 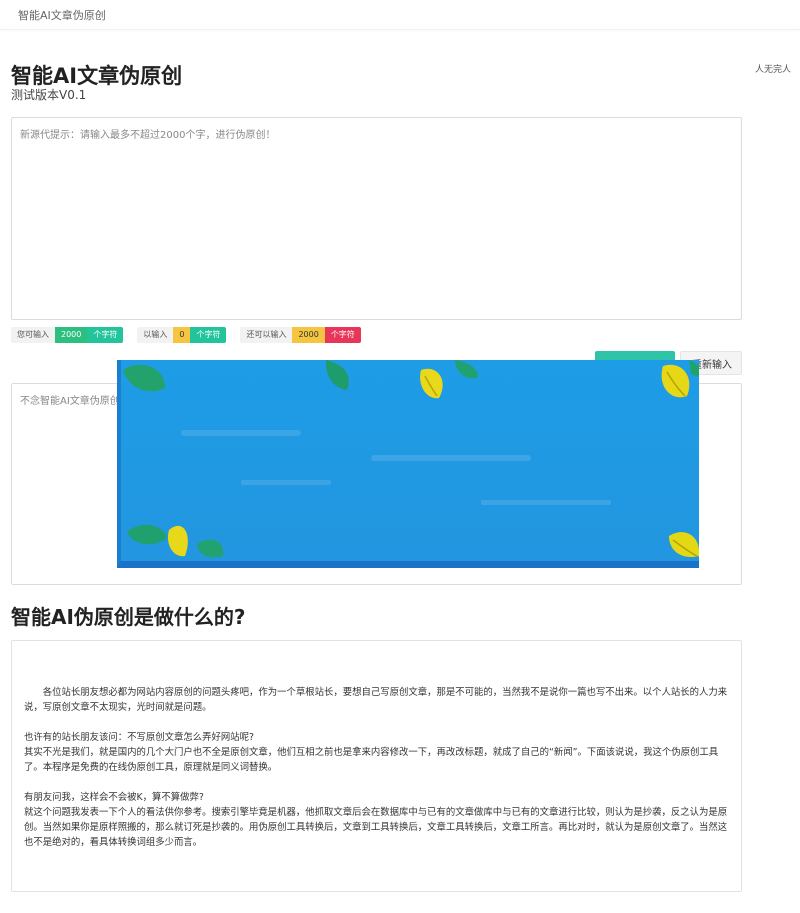 What do you see at coordinates (114, 797) in the screenshot?
I see `article-question: 有朋友问我，这样会不会被K，算不算做弊?` at bounding box center [114, 797].